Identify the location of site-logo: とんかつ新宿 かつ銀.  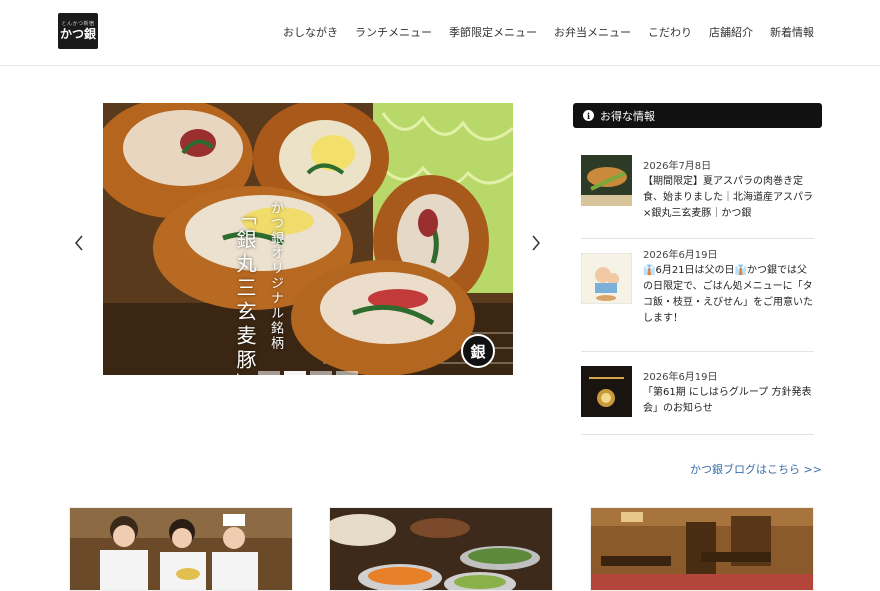
(78, 31).